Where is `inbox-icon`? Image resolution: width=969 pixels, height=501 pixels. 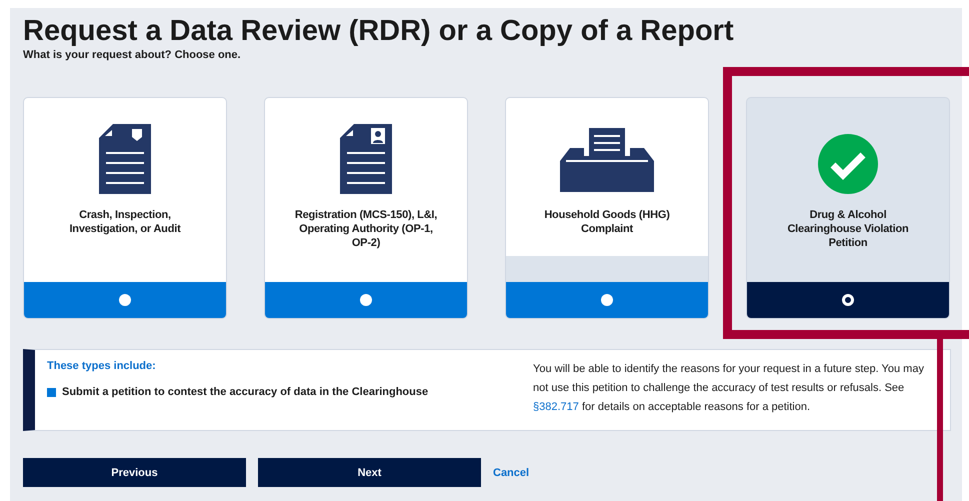 inbox-icon is located at coordinates (607, 161).